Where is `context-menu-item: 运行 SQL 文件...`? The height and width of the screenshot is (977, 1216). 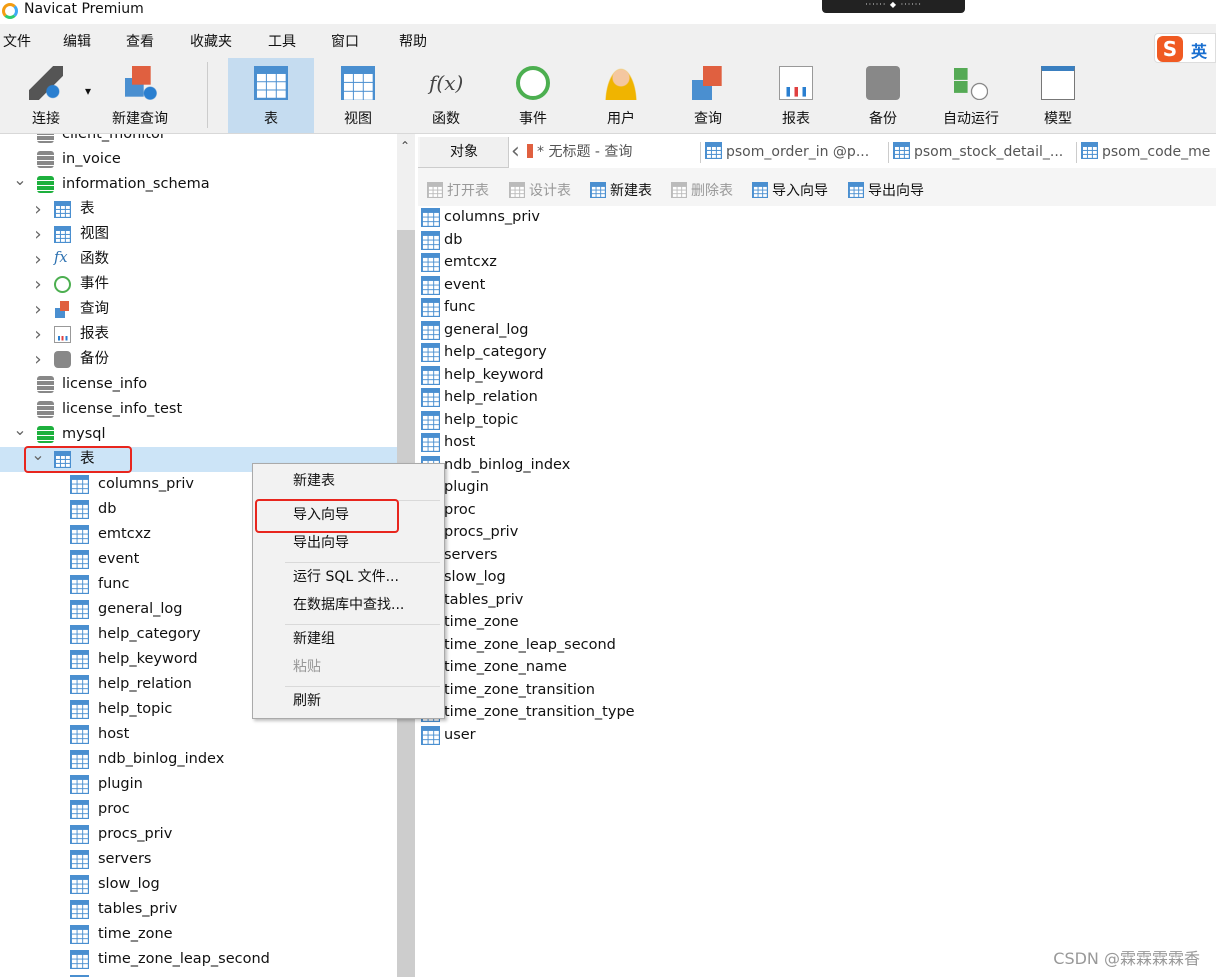 context-menu-item: 运行 SQL 文件... is located at coordinates (346, 576).